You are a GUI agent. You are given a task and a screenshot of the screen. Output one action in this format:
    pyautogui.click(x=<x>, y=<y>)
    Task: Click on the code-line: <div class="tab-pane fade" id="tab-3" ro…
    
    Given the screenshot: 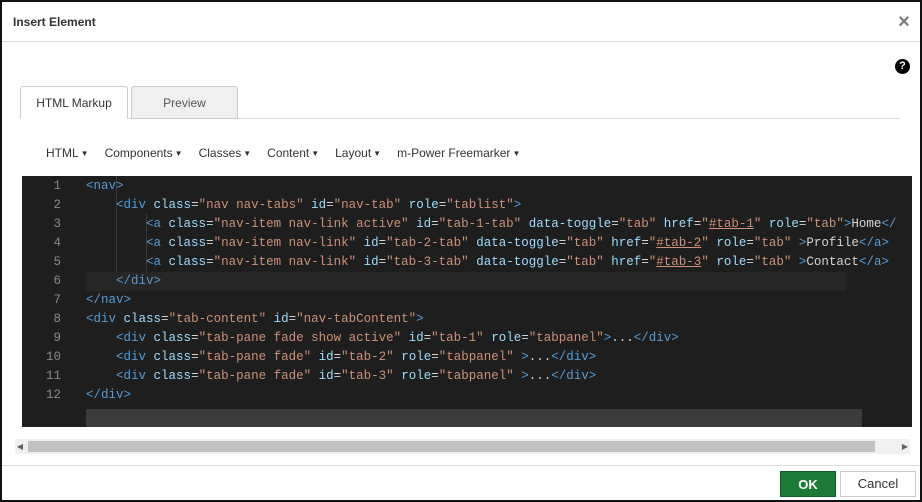 What is the action you would take?
    pyautogui.click(x=356, y=376)
    